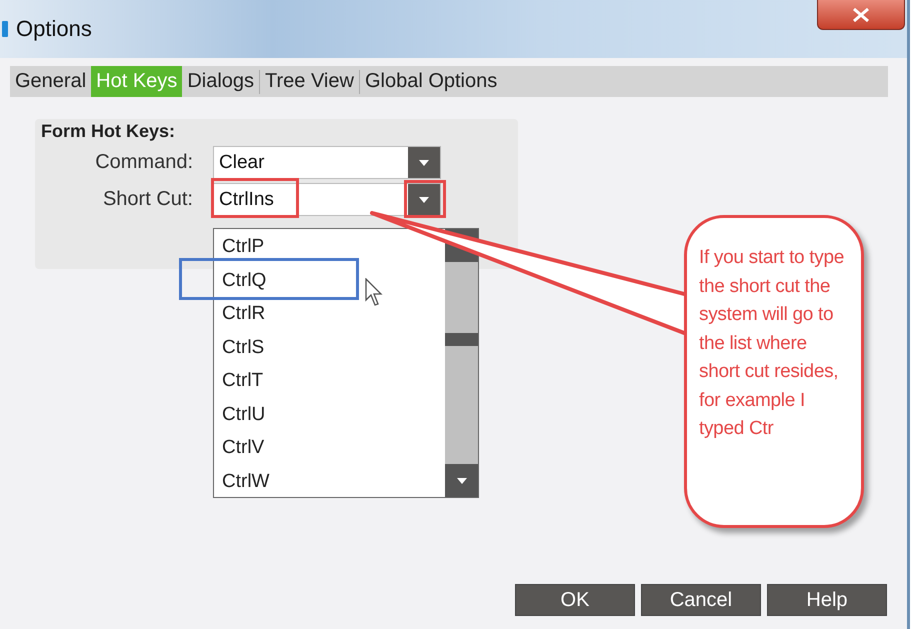 The height and width of the screenshot is (629, 915). What do you see at coordinates (329, 349) in the screenshot?
I see `list-item: CtrlS` at bounding box center [329, 349].